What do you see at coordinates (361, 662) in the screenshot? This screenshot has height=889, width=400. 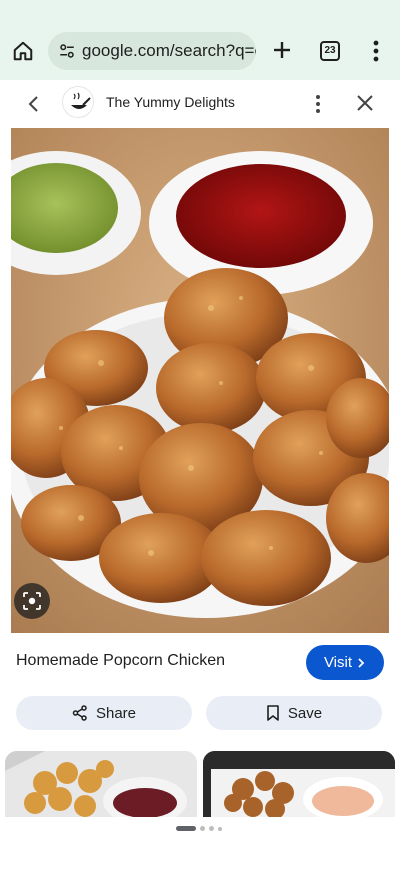 I see `chevron-right-icon` at bounding box center [361, 662].